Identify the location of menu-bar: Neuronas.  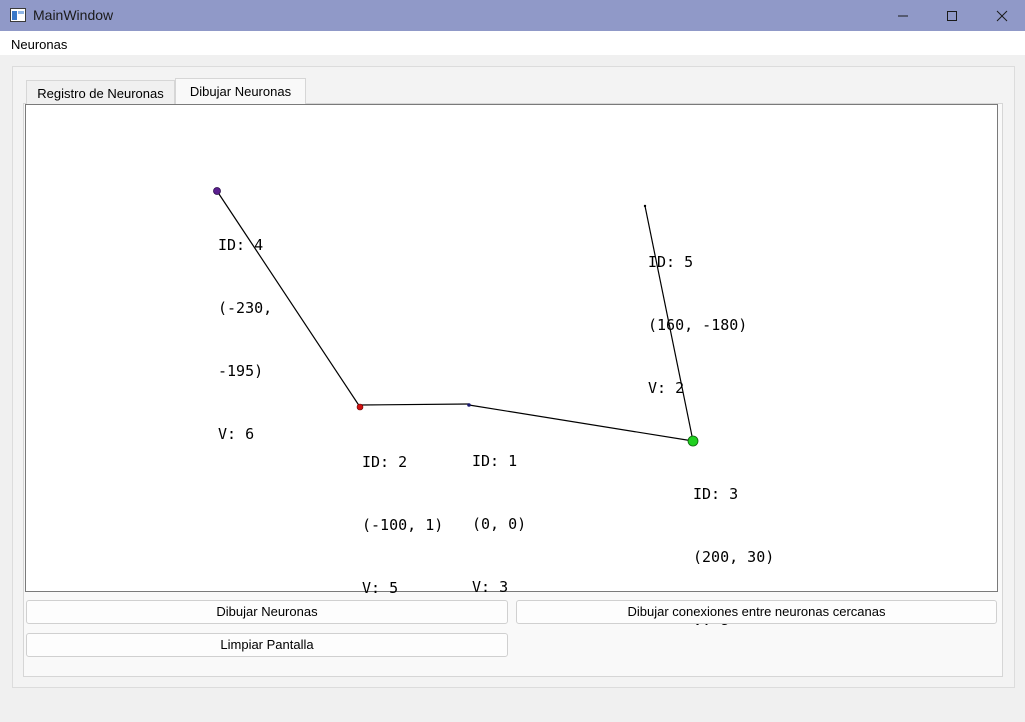
(512, 43).